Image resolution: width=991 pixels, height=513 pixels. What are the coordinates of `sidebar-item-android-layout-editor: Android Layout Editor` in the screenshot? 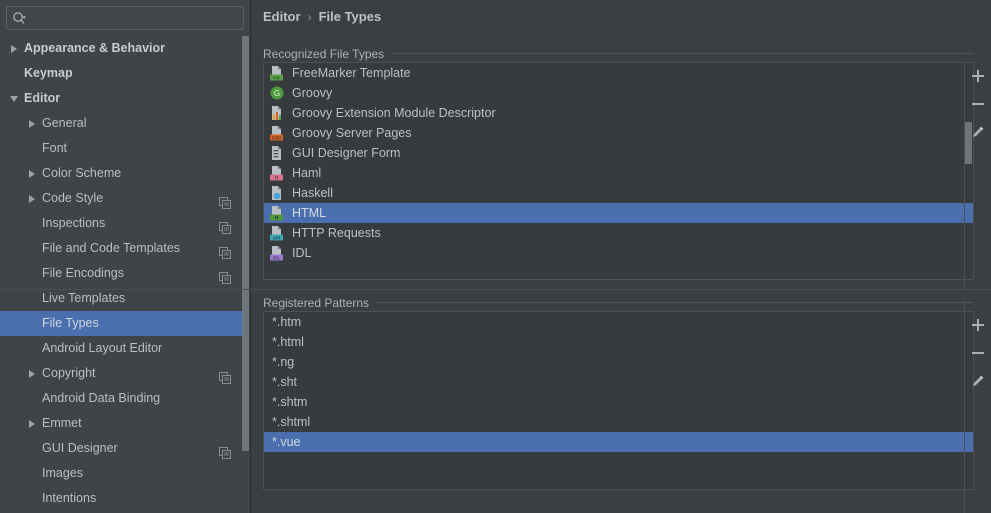 It's located at (121, 348).